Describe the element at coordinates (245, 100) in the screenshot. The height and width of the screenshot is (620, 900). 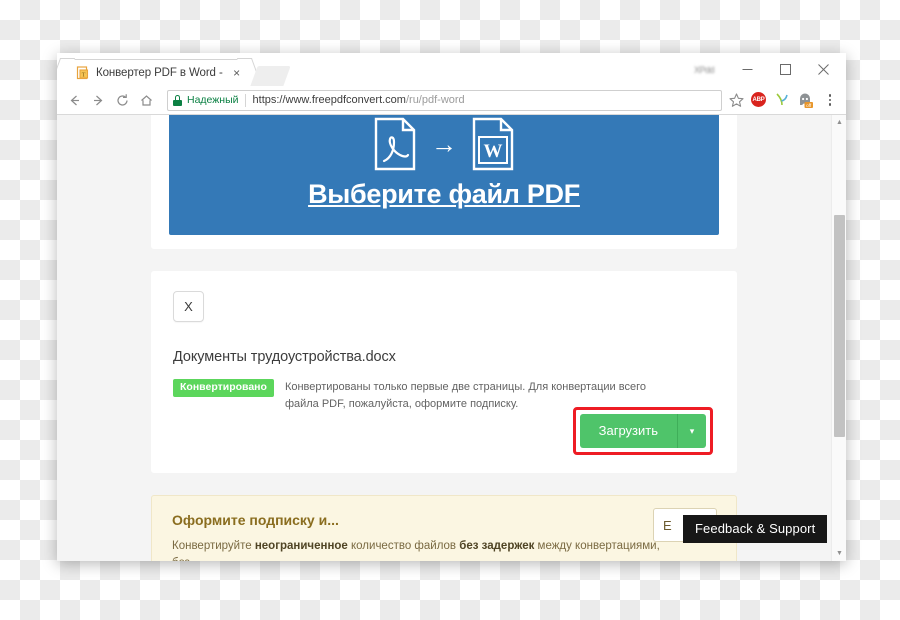
I see `omnibox-separator` at that location.